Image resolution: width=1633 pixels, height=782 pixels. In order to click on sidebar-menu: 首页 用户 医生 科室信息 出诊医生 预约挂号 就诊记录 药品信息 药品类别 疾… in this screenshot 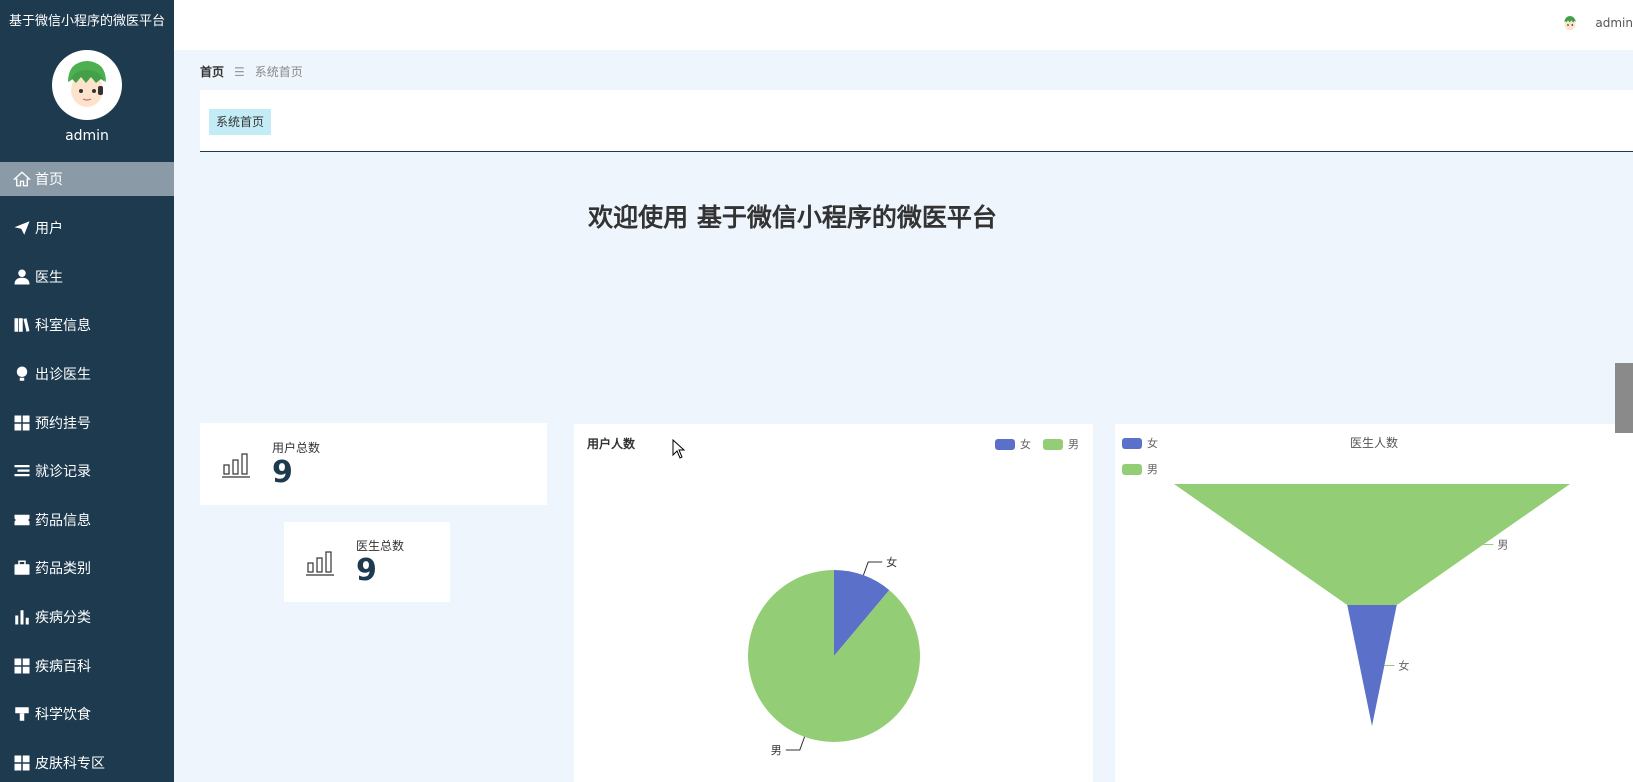, I will do `click(87, 472)`.